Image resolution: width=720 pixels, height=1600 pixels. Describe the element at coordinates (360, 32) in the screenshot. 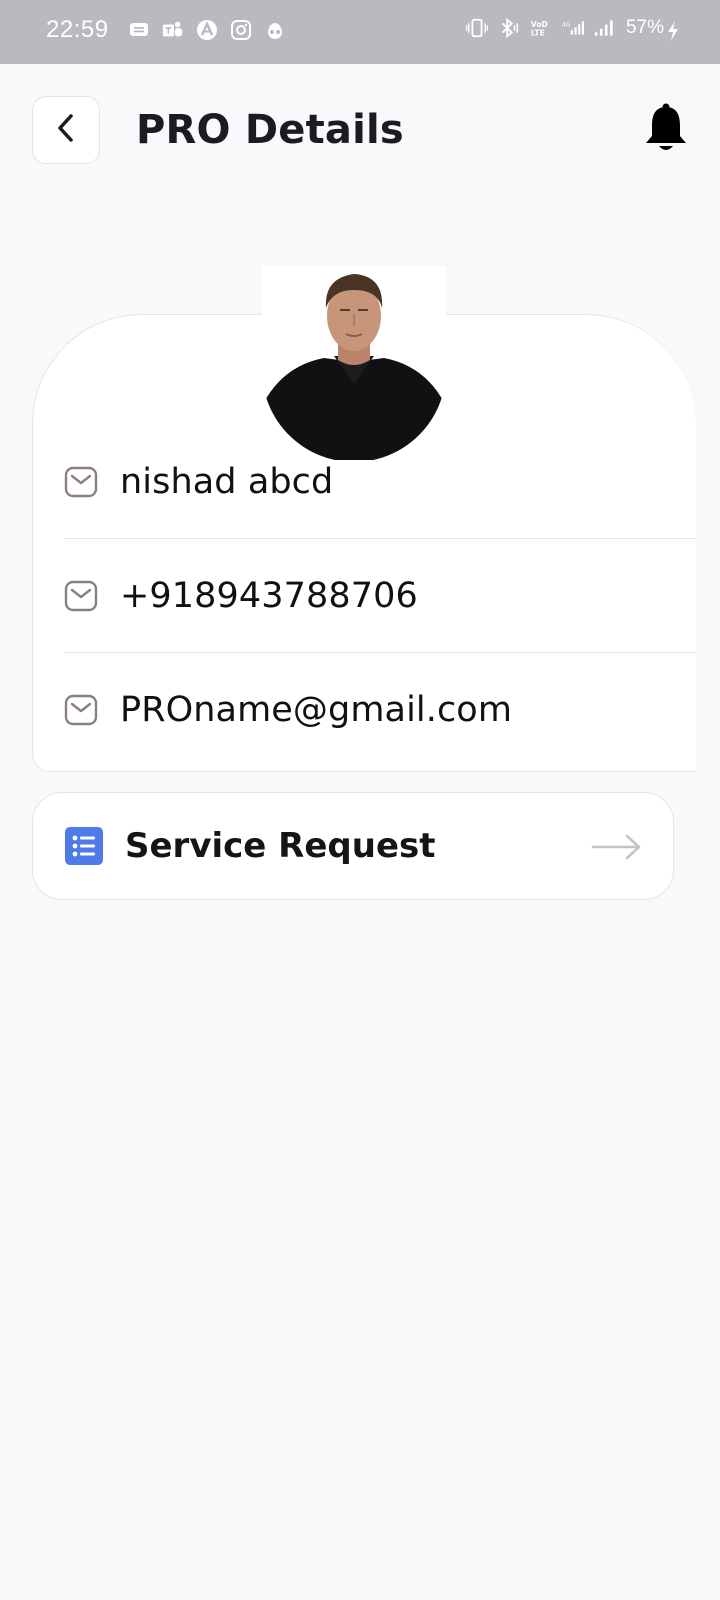

I see `status-bar: 22:59 VoD LTE 4G 57%` at that location.